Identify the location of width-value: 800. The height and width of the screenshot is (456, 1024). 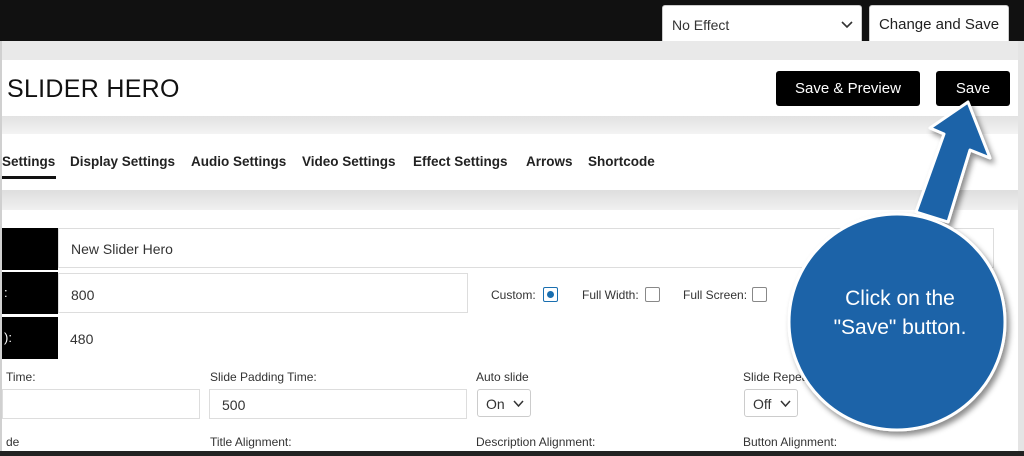
(83, 295).